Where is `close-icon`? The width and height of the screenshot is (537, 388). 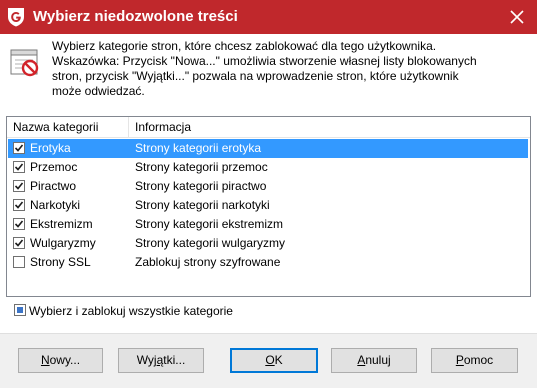
close-icon is located at coordinates (517, 17).